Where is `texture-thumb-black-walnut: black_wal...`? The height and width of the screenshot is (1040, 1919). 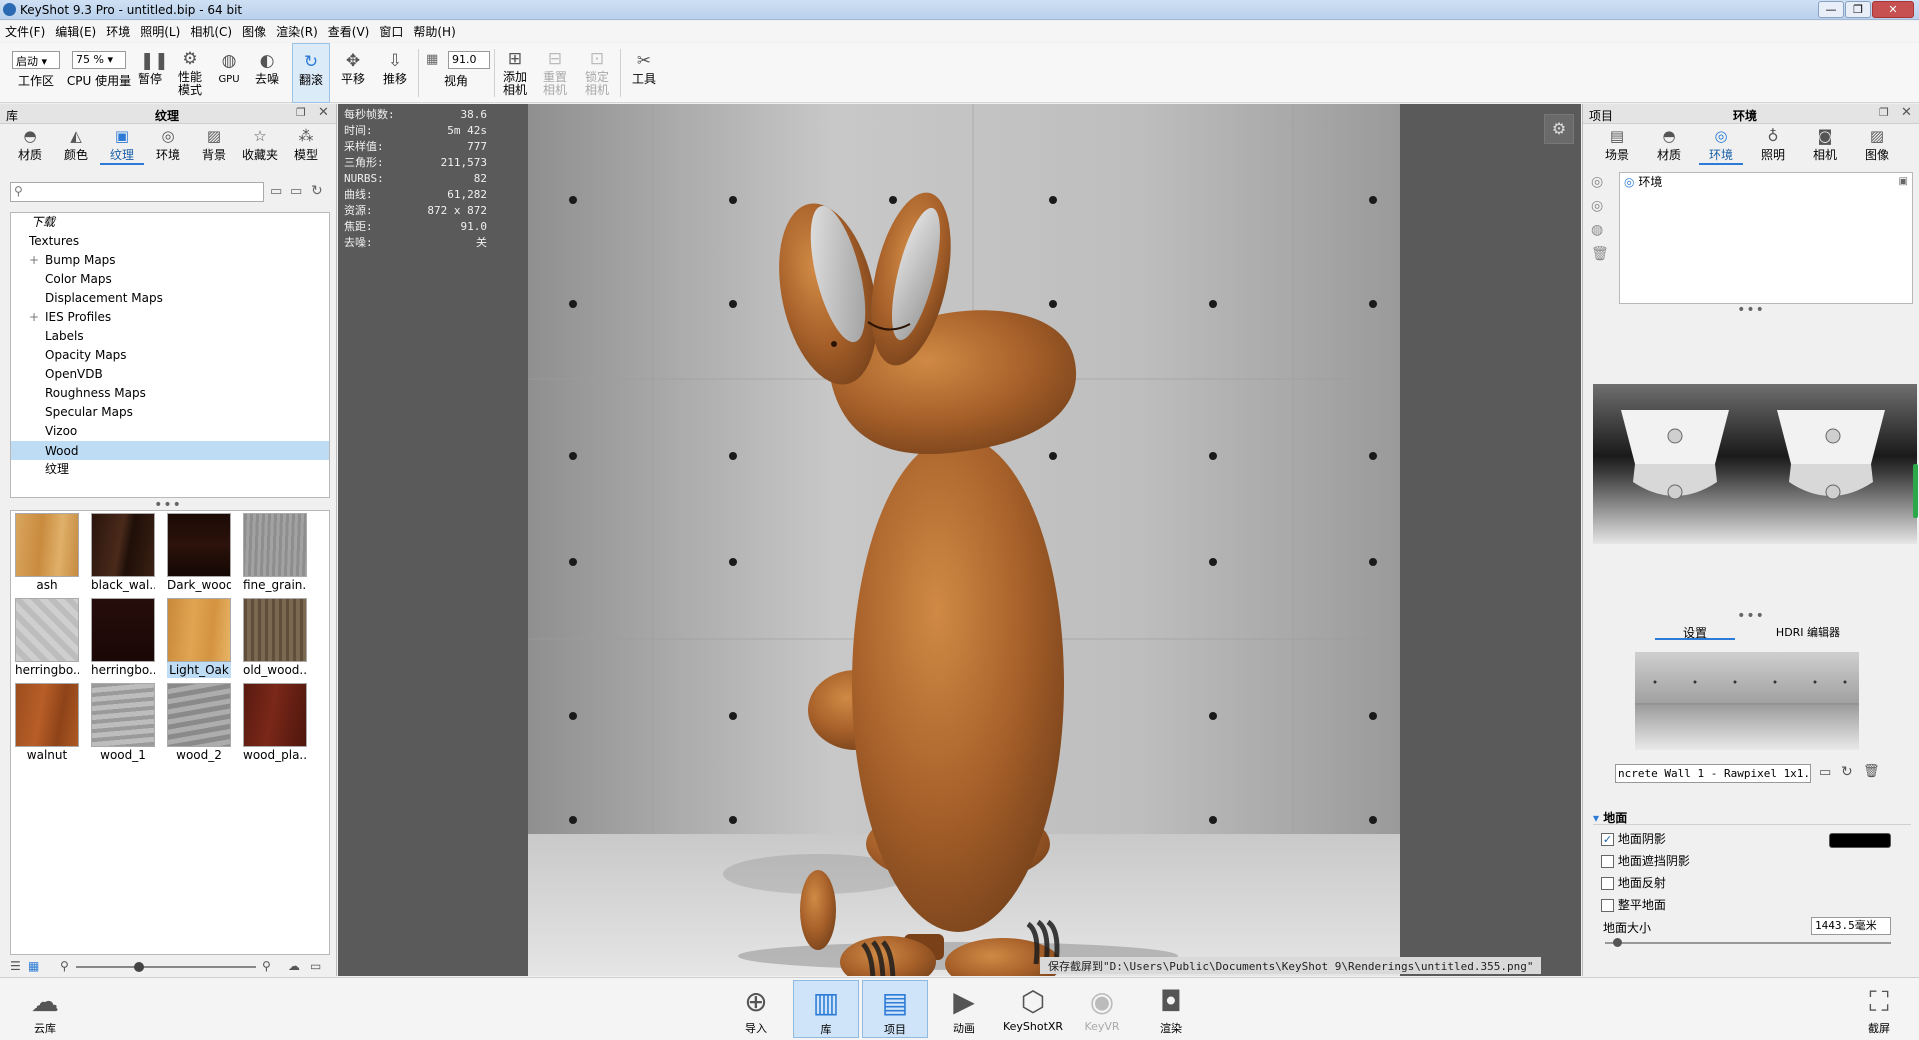 texture-thumb-black-walnut: black_wal... is located at coordinates (123, 553).